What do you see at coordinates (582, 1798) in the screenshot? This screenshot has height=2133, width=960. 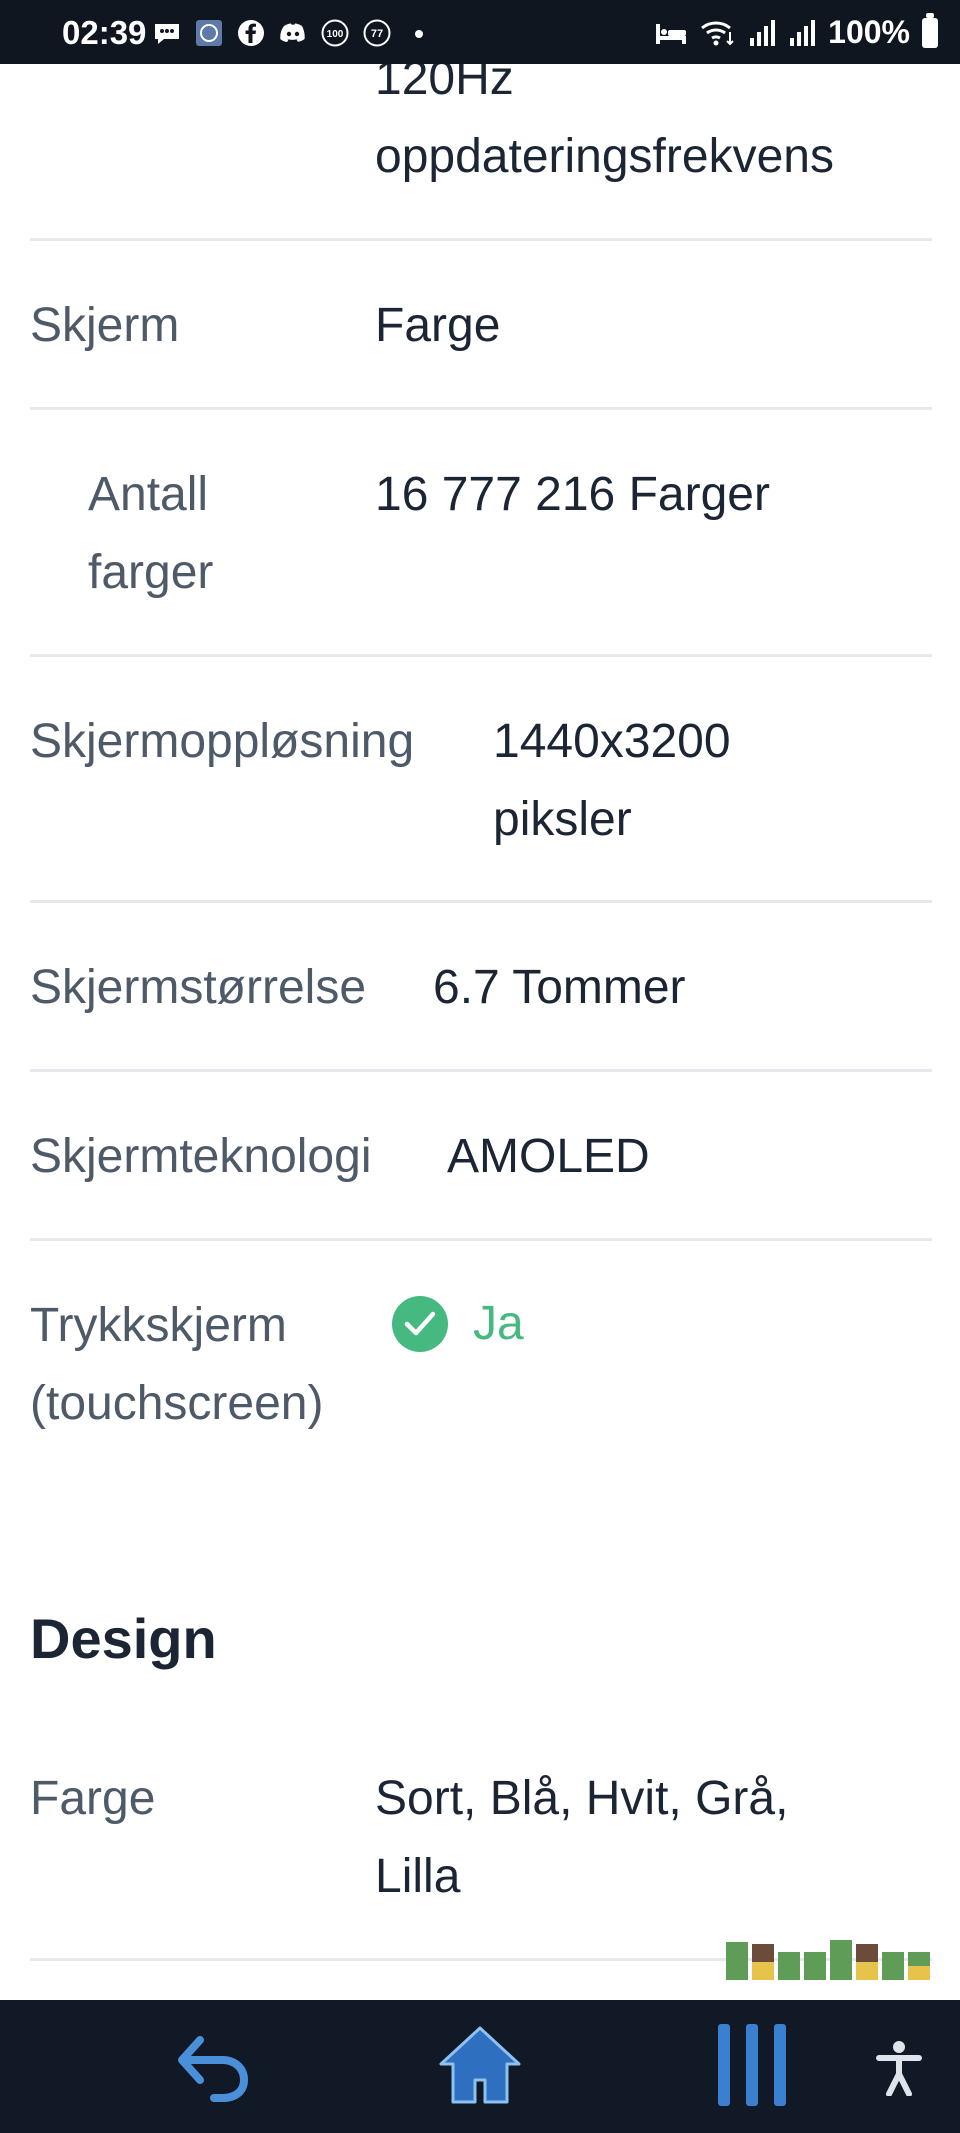 I see `spec-value-farge-line1: Sort, Blå, Hvit, Grå,` at bounding box center [582, 1798].